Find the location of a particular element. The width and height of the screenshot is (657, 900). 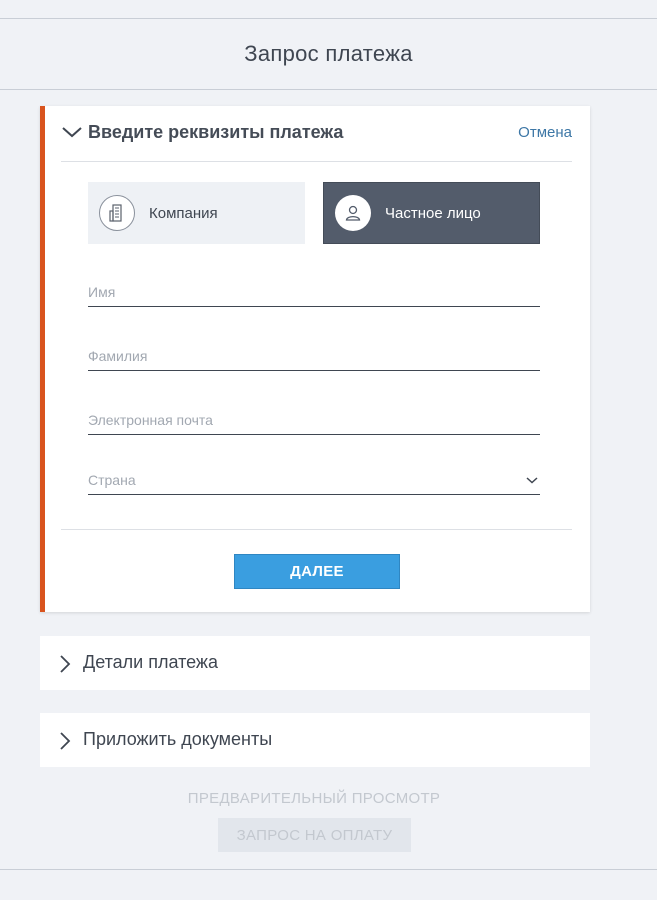

panel-header: Введите реквизиты платежа Отмена is located at coordinates (316, 134).